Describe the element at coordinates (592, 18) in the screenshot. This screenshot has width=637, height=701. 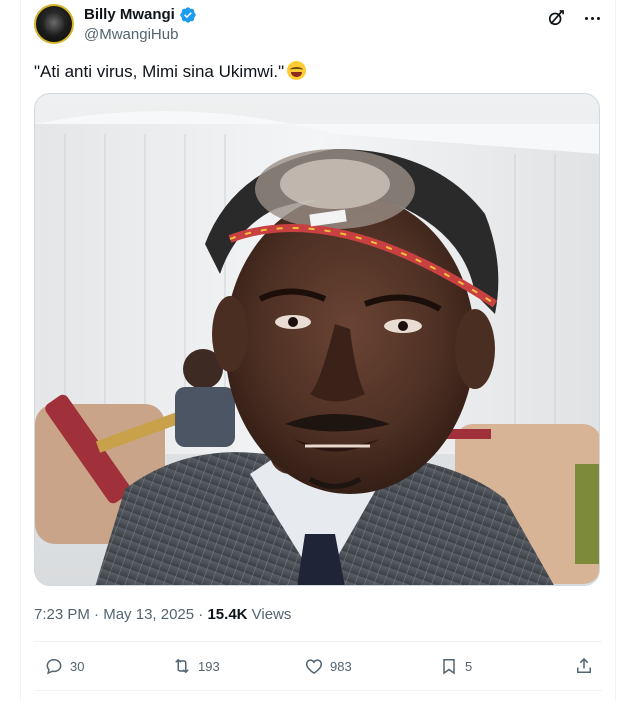
I see `more-icon` at that location.